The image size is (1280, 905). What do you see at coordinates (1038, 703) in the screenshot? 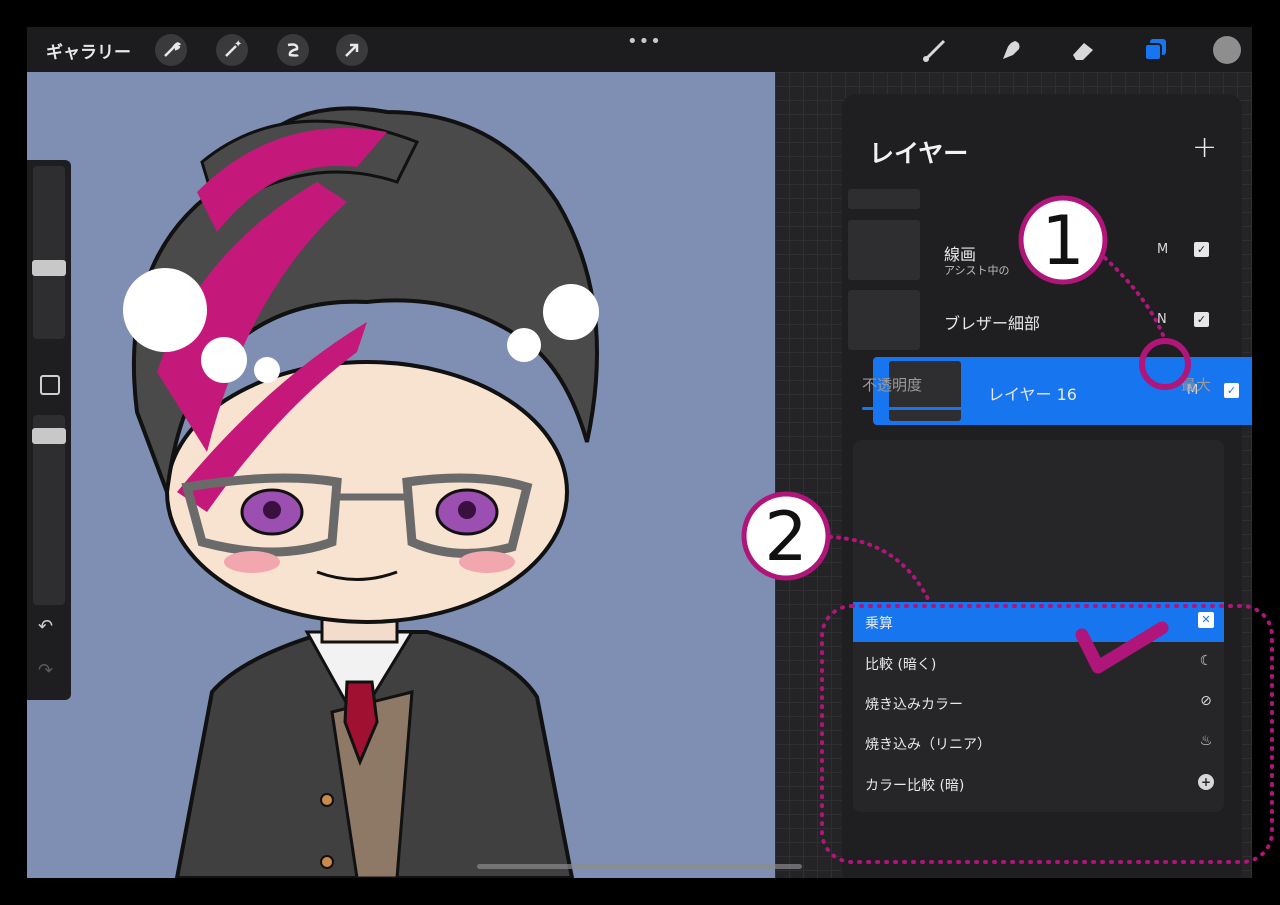
I see `blend-mode-option: 焼き込みカラー ⊘` at bounding box center [1038, 703].